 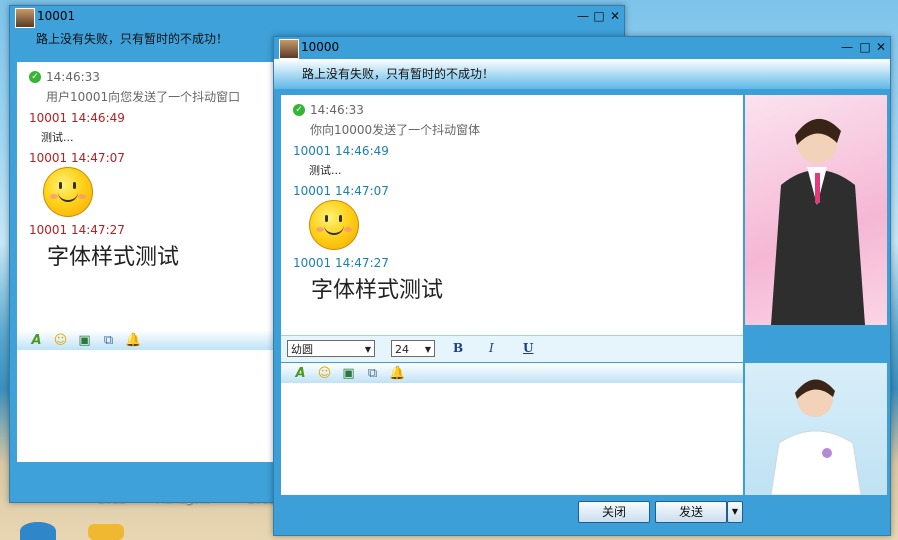 I want to click on window-title: 10001, so click(x=56, y=16).